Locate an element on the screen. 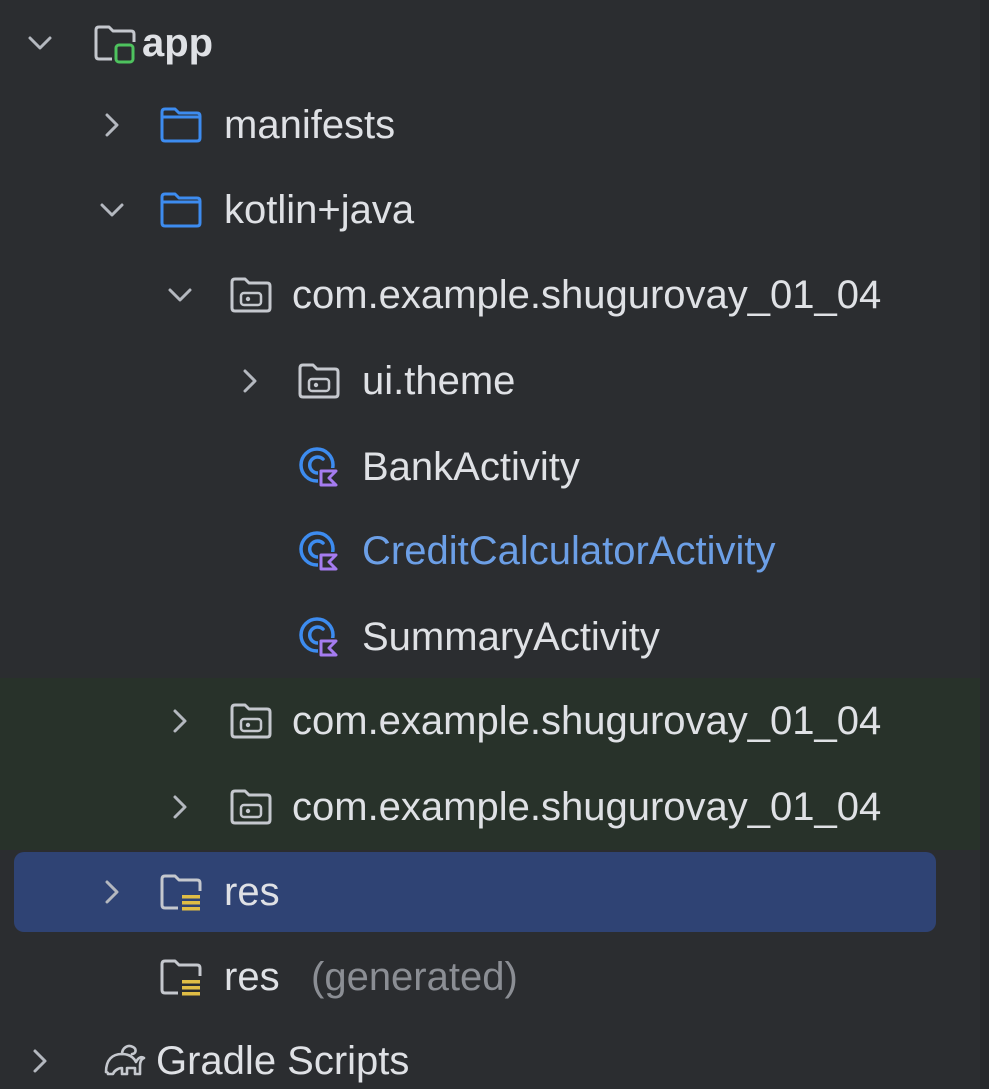 The image size is (989, 1089). tree-item-label: CreditCalculatorActivity is located at coordinates (569, 551).